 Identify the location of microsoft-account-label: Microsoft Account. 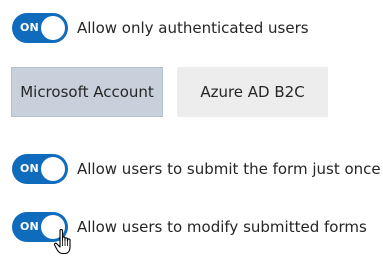
(87, 92).